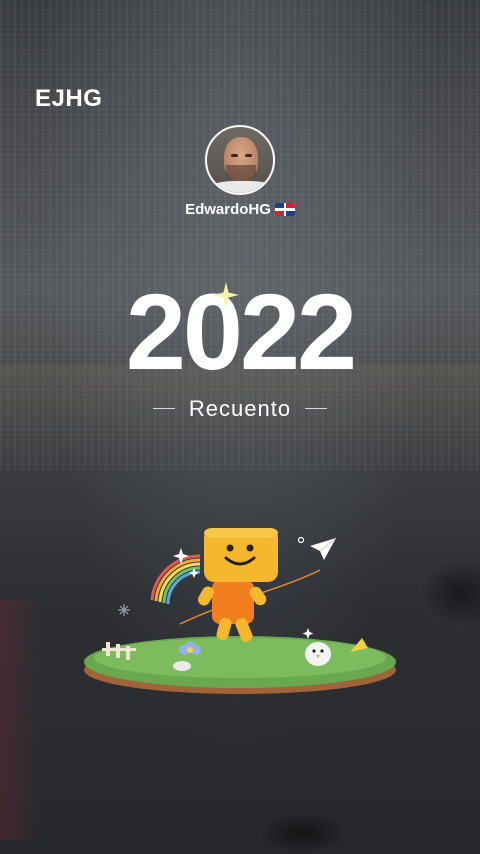 The height and width of the screenshot is (854, 480). I want to click on rainbow-icon, so click(175, 579).